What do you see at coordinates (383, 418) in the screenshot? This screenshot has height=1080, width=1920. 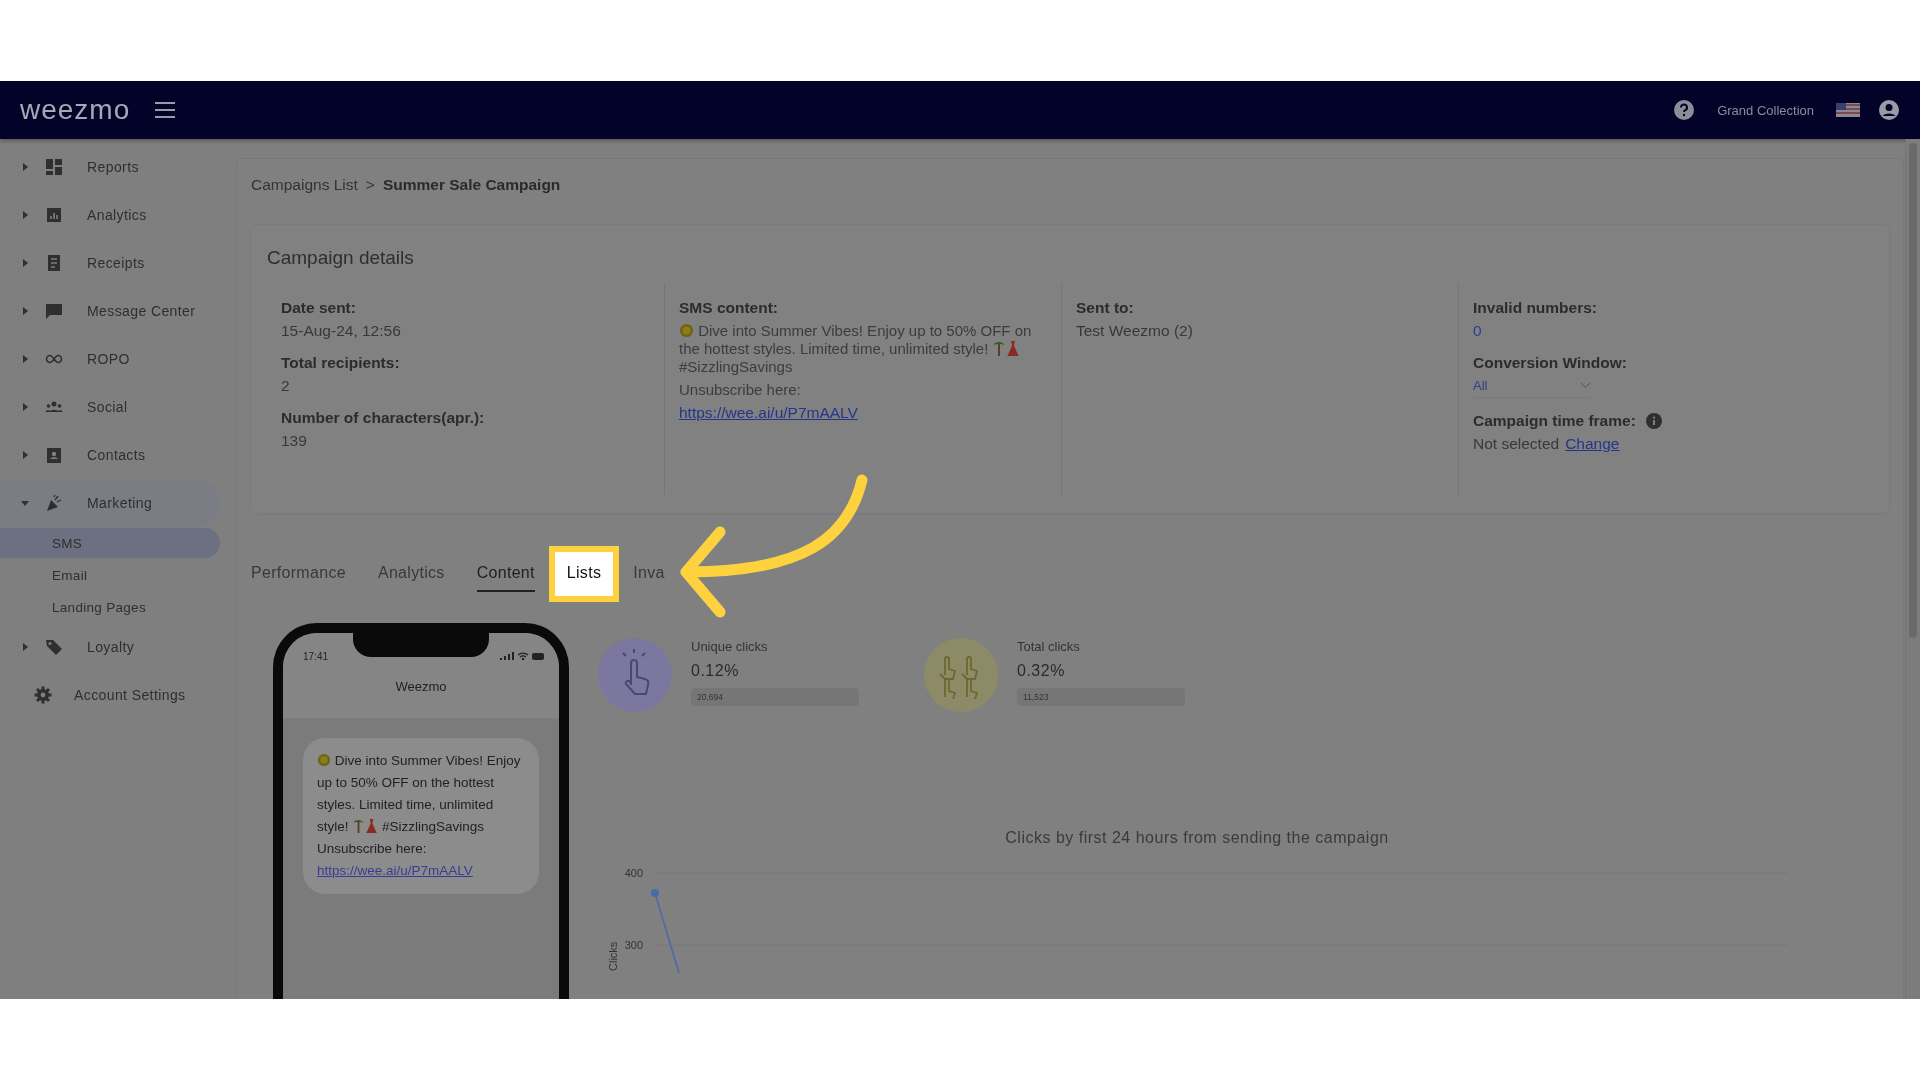 I see `field-label: Number of characters(apr.):` at bounding box center [383, 418].